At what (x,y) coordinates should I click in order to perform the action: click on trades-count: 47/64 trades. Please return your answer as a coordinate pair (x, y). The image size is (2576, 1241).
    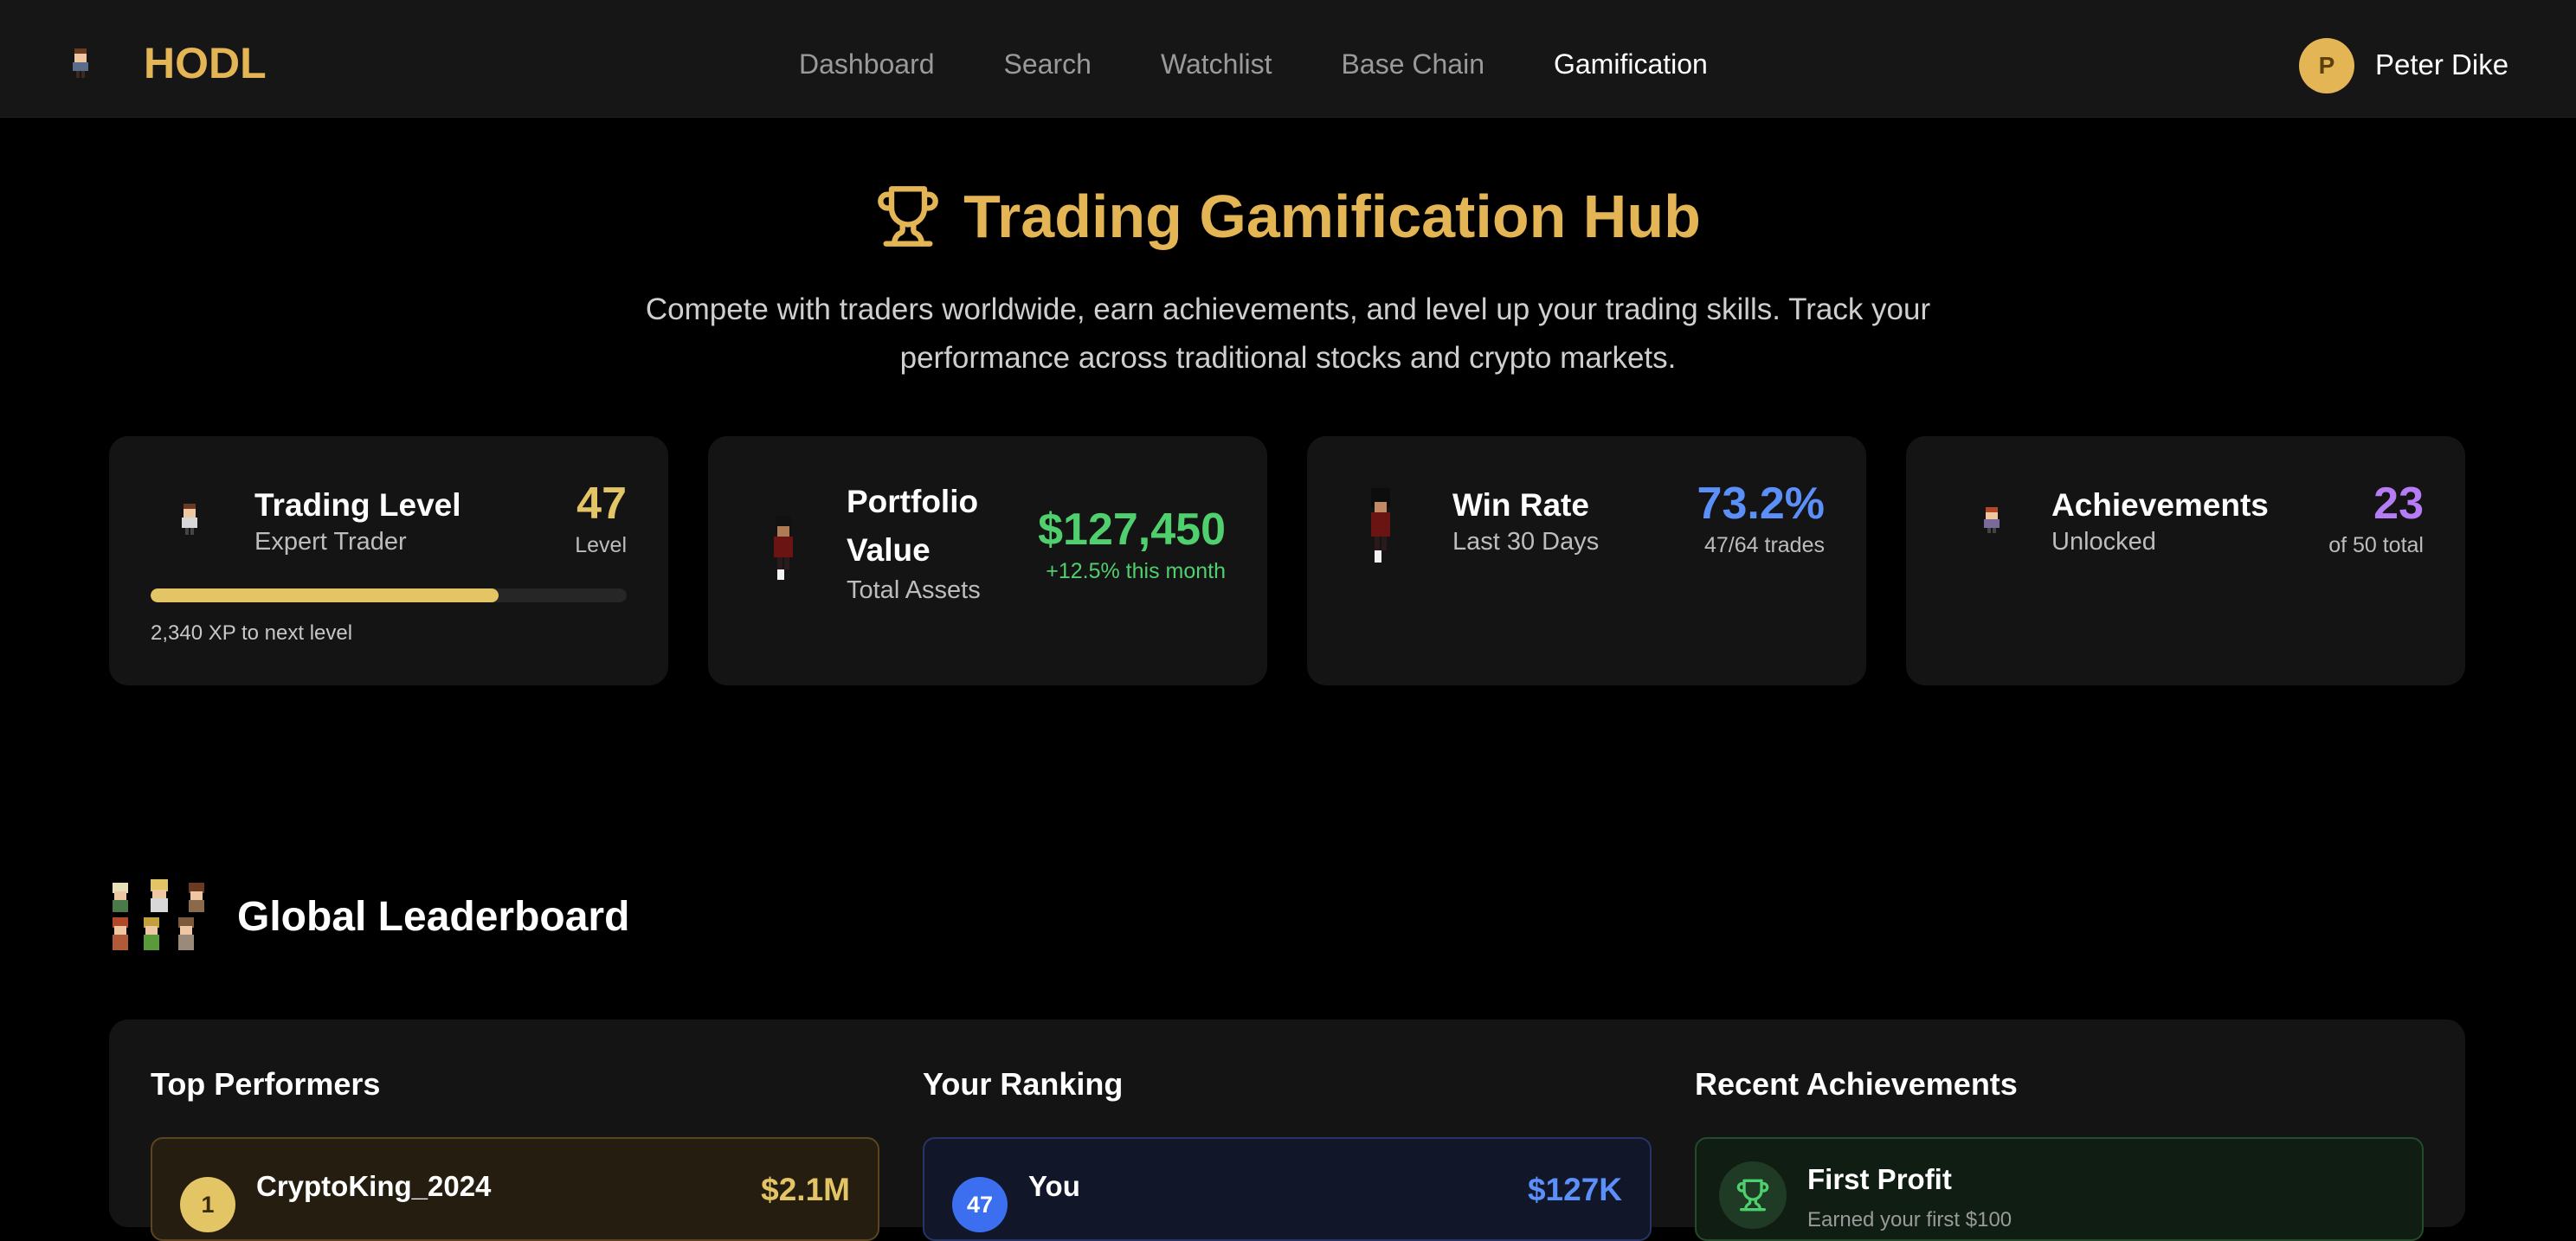
    Looking at the image, I should click on (1764, 545).